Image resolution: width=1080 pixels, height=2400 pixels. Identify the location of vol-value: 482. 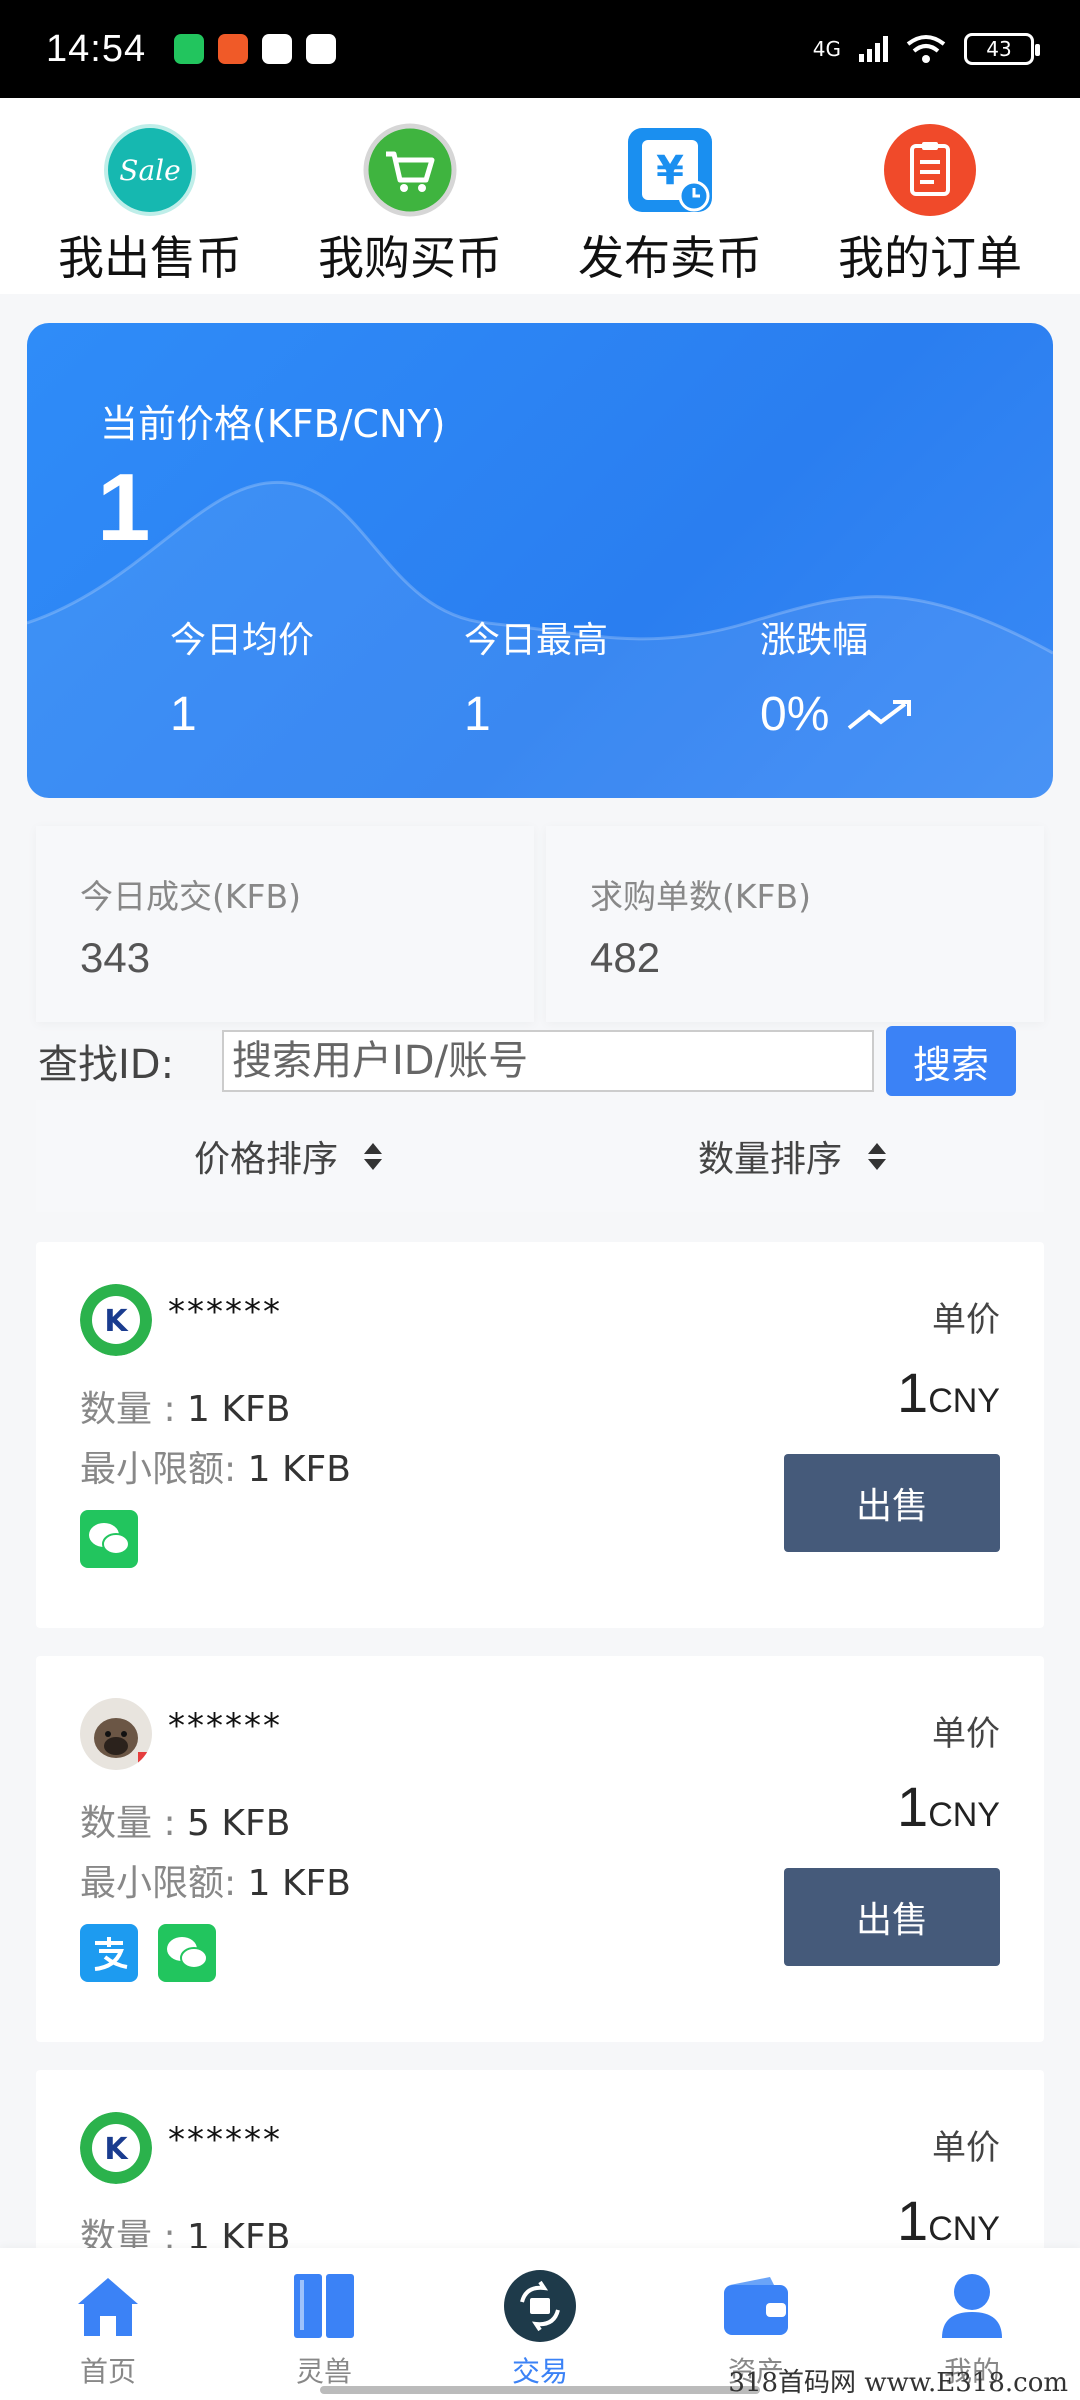
(625, 957).